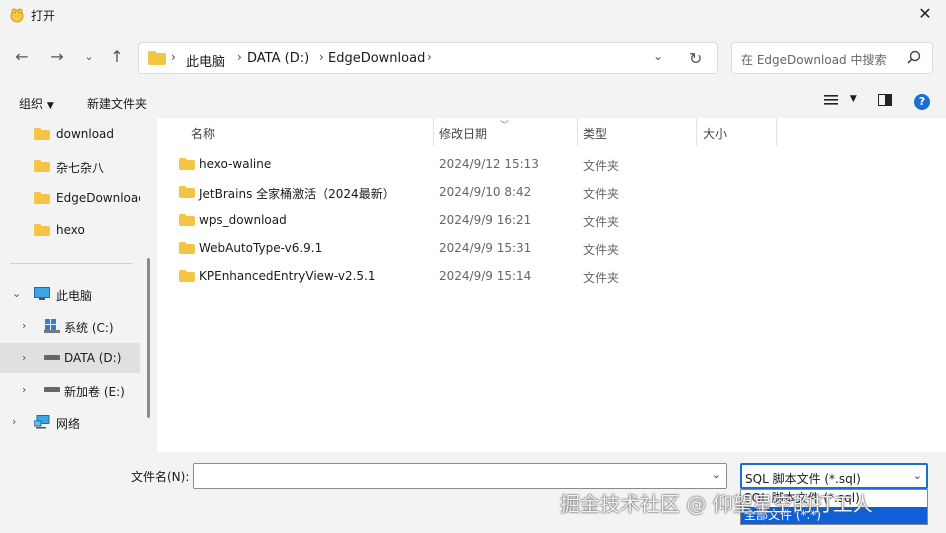 This screenshot has height=533, width=946. Describe the element at coordinates (205, 60) in the screenshot. I see `breadcrumb-this-pc: 此电脑` at that location.